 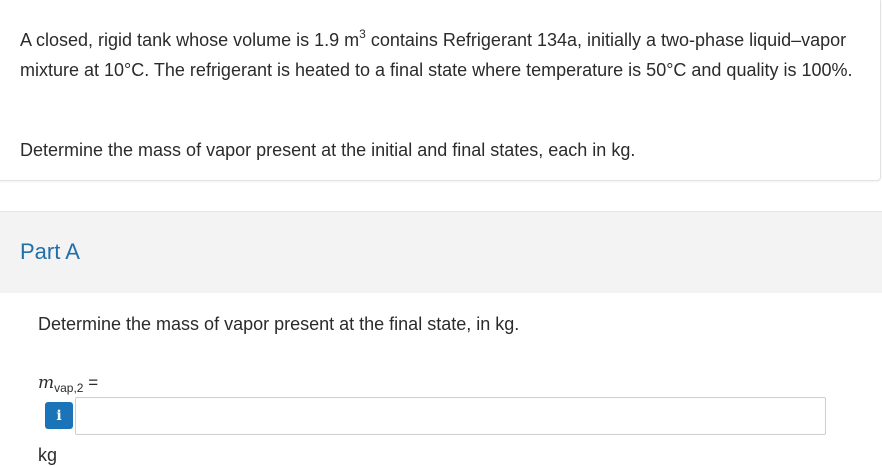 I want to click on info-icon-glyph: i, so click(x=59, y=415).